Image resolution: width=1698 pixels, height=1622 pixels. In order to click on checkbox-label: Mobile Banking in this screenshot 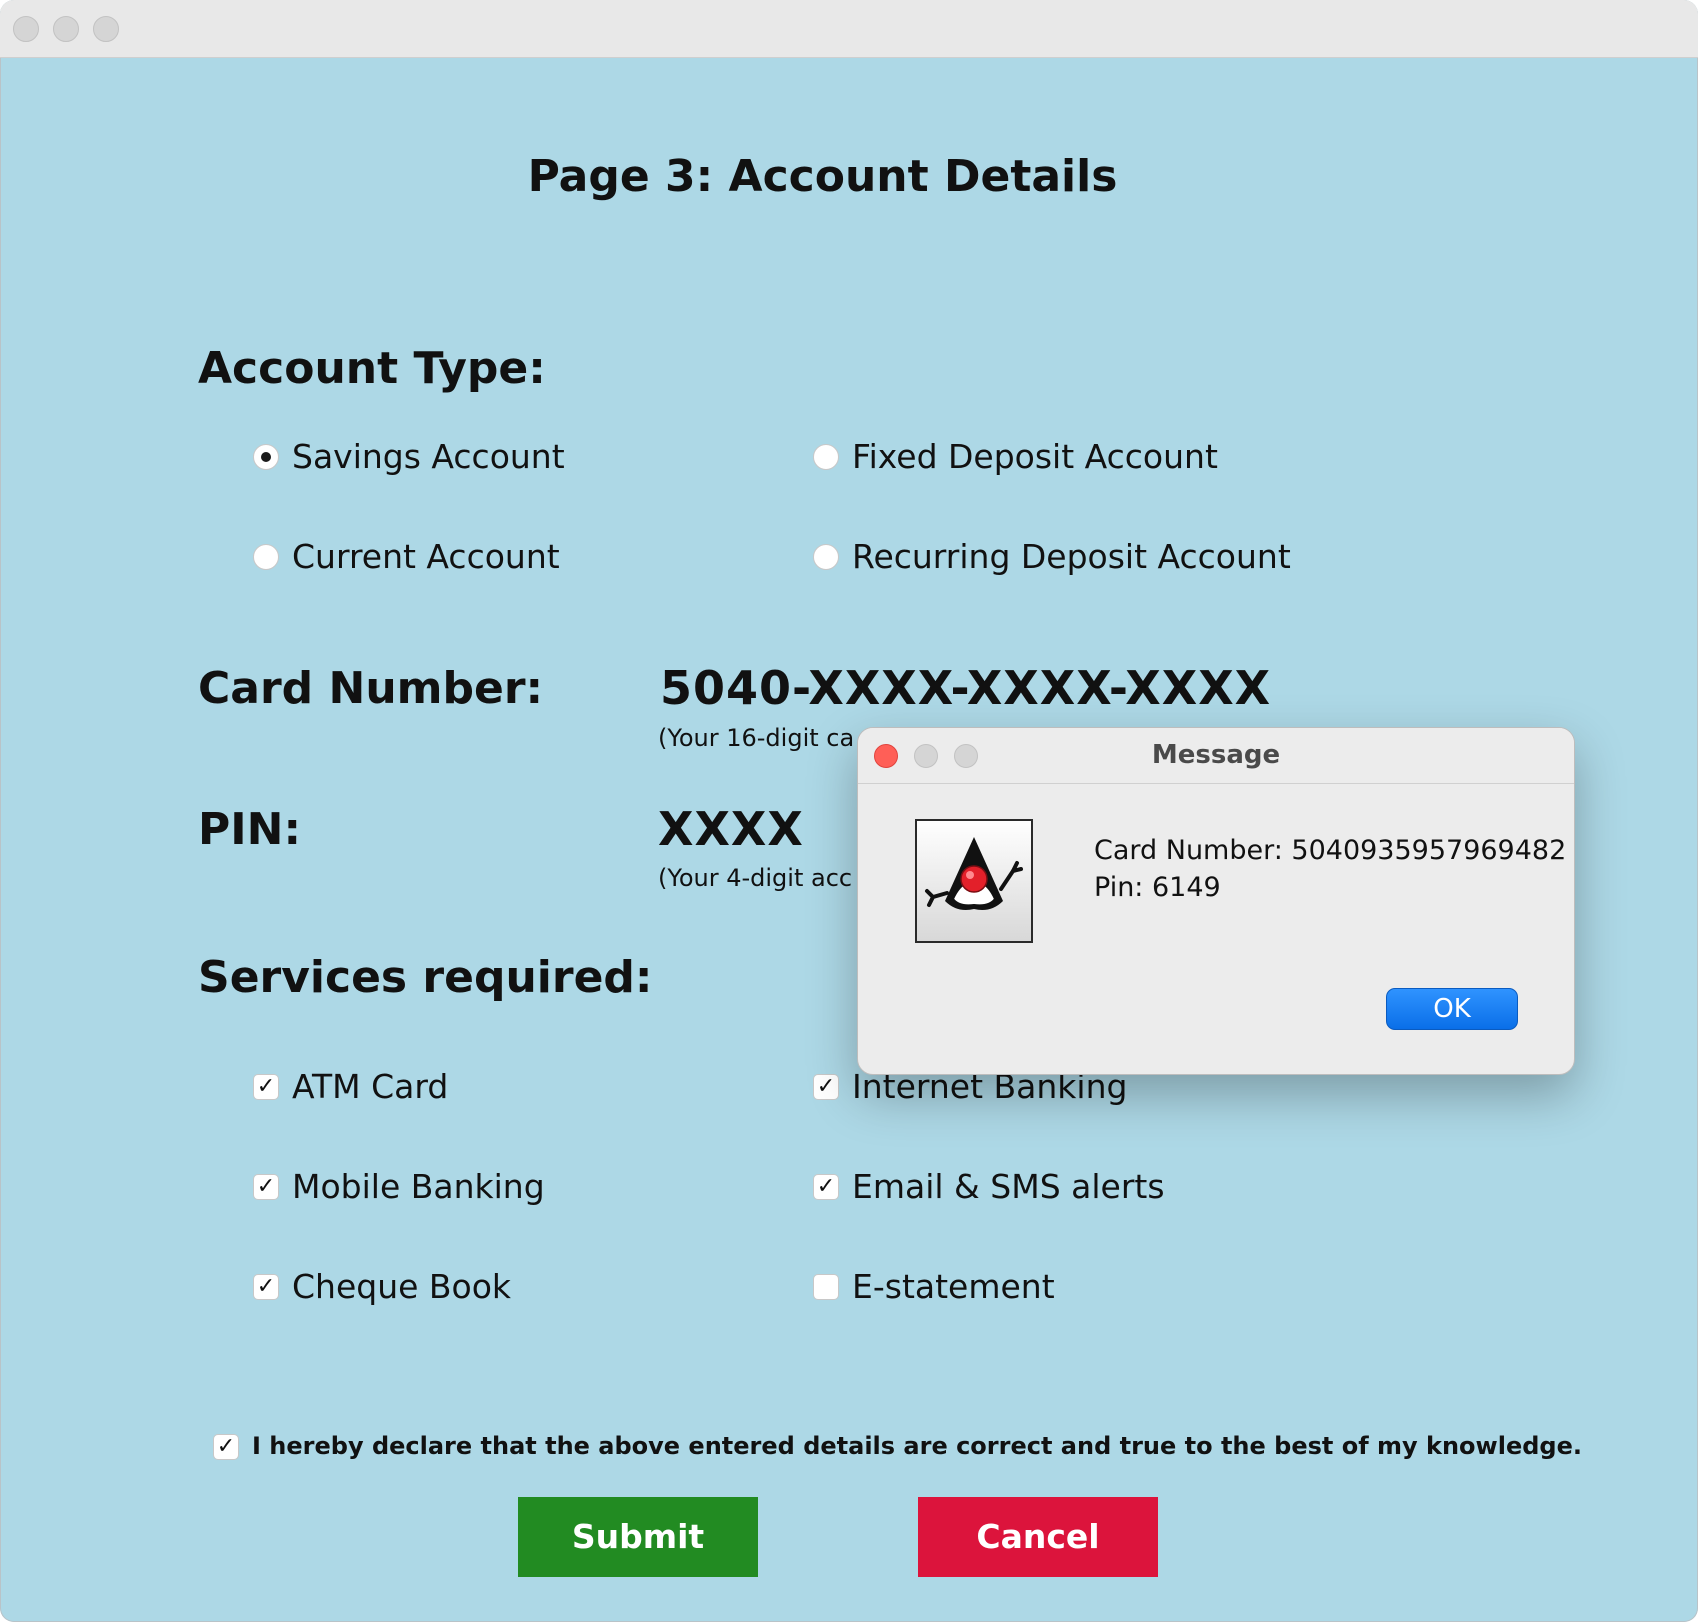, I will do `click(418, 1186)`.